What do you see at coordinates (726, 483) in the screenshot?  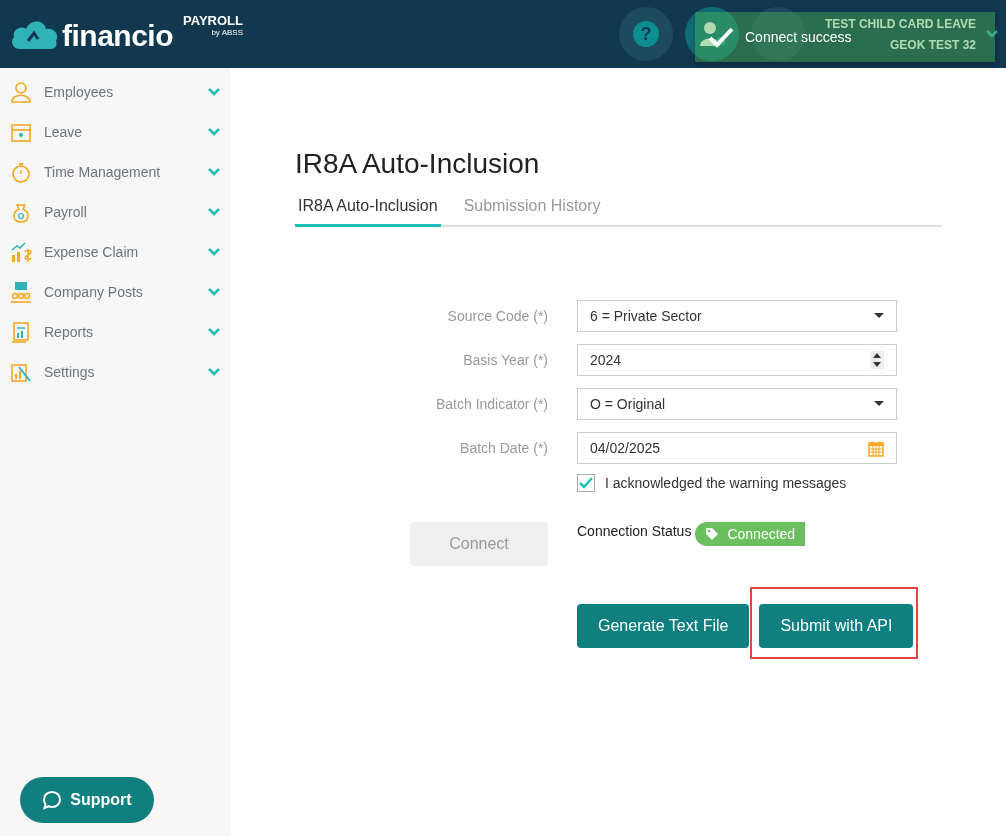 I see `checkbox-label: I acknowledged the warning messages` at bounding box center [726, 483].